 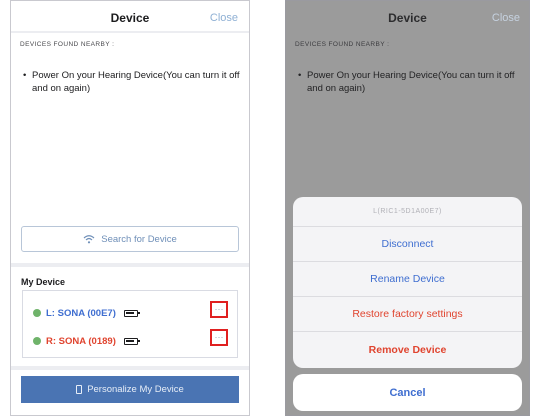 I want to click on wifi-icon, so click(x=89, y=239).